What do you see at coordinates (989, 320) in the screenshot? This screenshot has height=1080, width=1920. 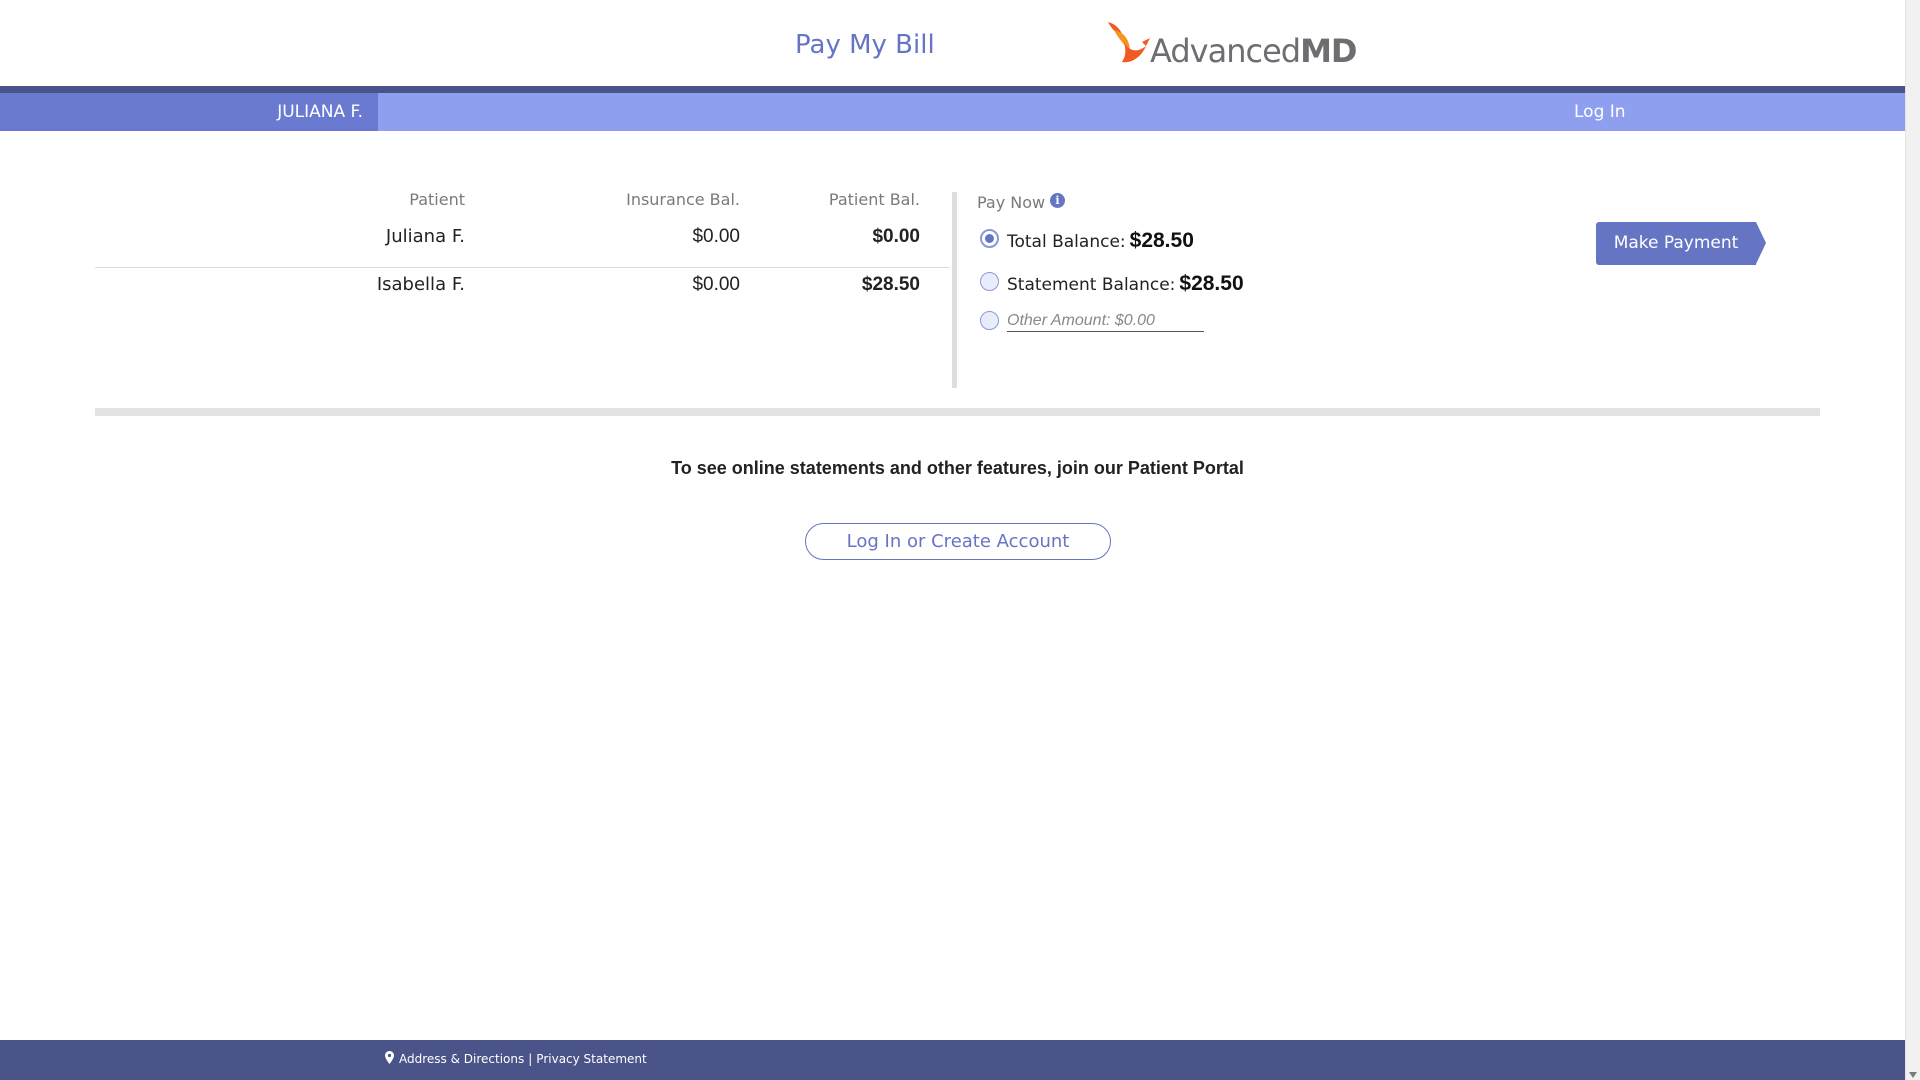 I see `other-amount-radio` at bounding box center [989, 320].